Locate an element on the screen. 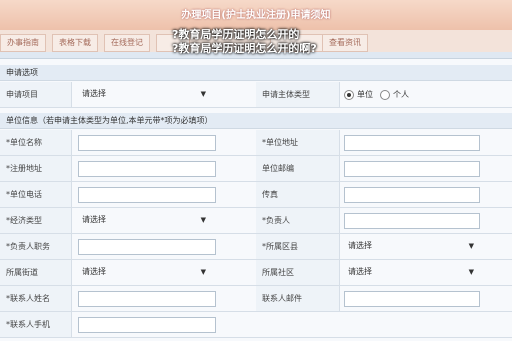  overlay-line-1: ?教育局学历证明怎么开的 is located at coordinates (236, 34).